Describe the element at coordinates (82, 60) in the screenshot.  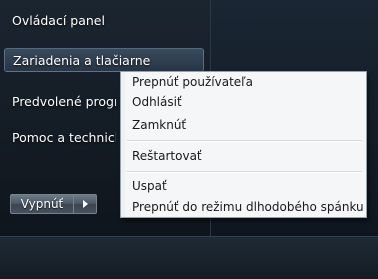
I see `devices-and-printers-label: Zariadenia a tlačiarne` at that location.